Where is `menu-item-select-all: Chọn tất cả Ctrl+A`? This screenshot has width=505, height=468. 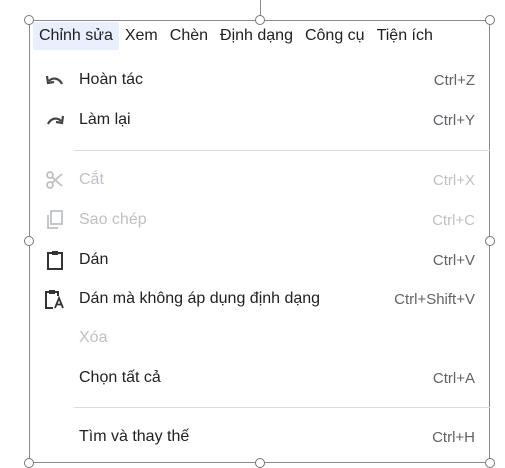
menu-item-select-all: Chọn tất cả Ctrl+A is located at coordinates (259, 378).